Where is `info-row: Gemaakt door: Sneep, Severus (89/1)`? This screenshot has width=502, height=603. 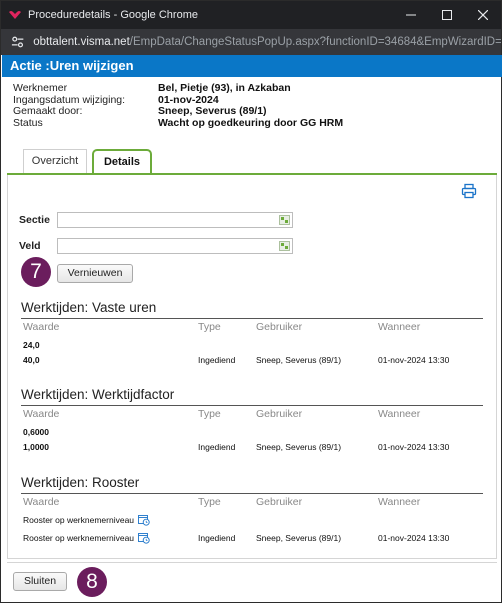 info-row: Gemaakt door: Sneep, Severus (89/1) is located at coordinates (178, 111).